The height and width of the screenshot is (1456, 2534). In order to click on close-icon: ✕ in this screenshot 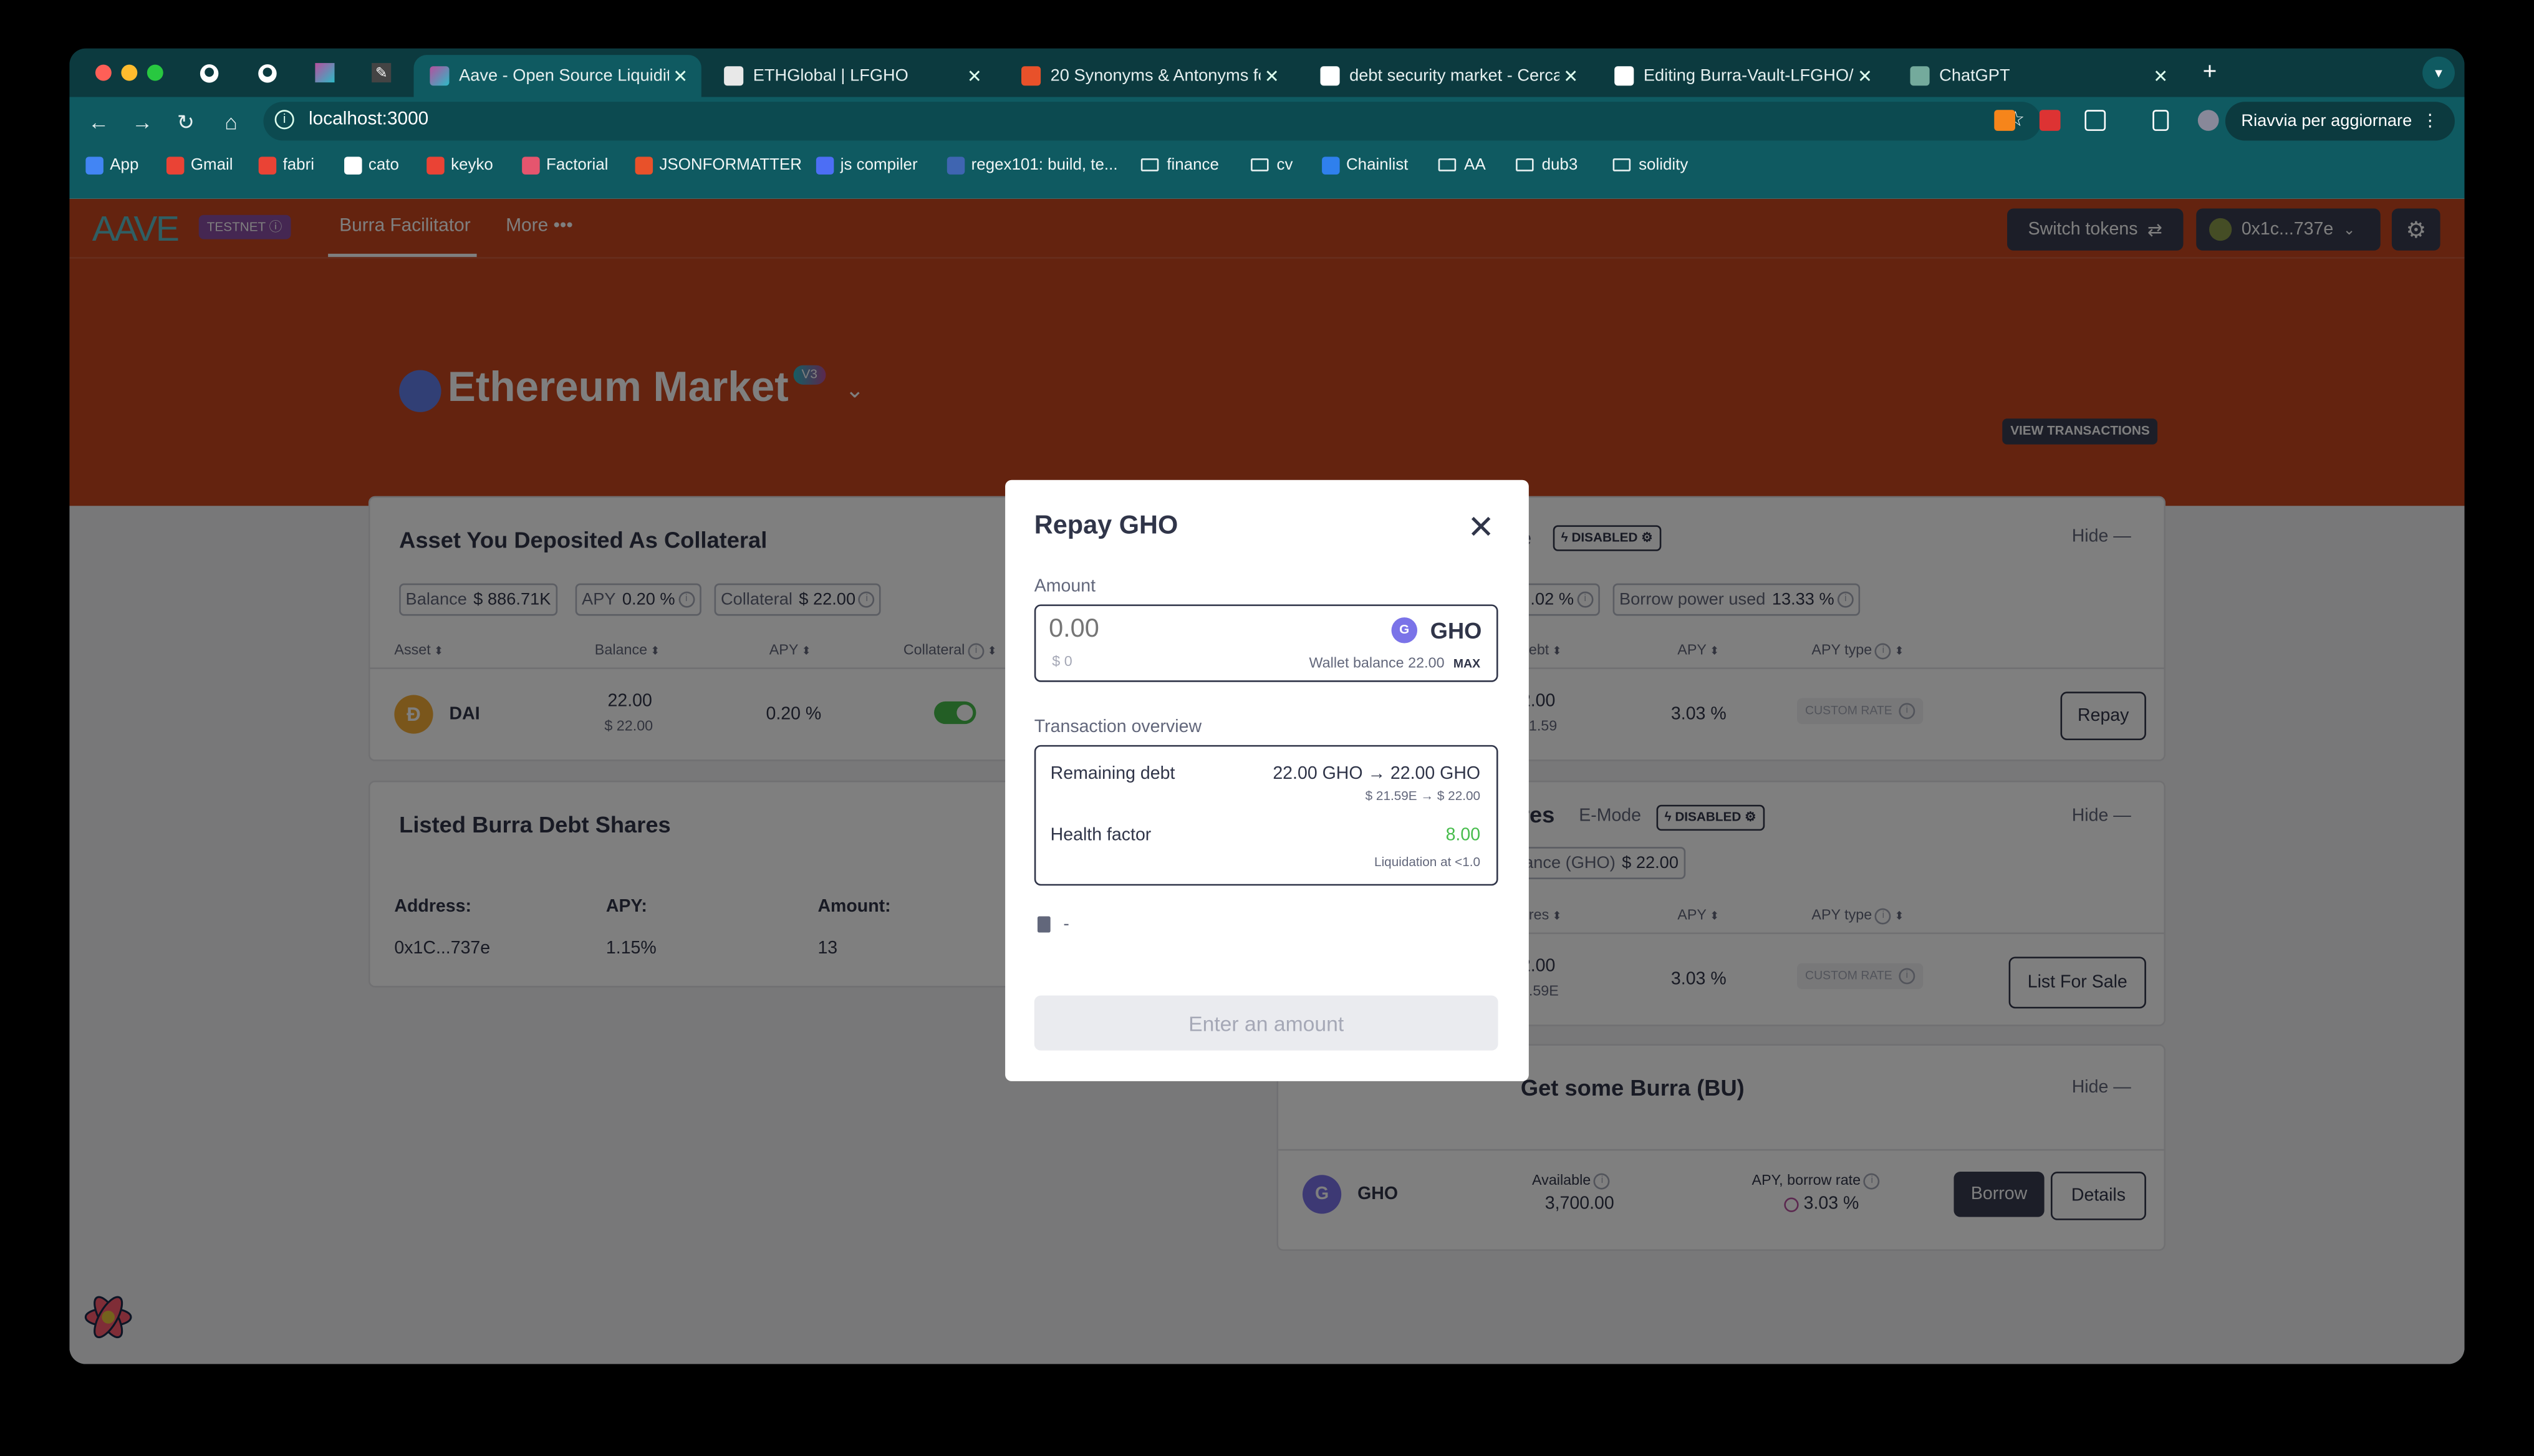, I will do `click(1481, 529)`.